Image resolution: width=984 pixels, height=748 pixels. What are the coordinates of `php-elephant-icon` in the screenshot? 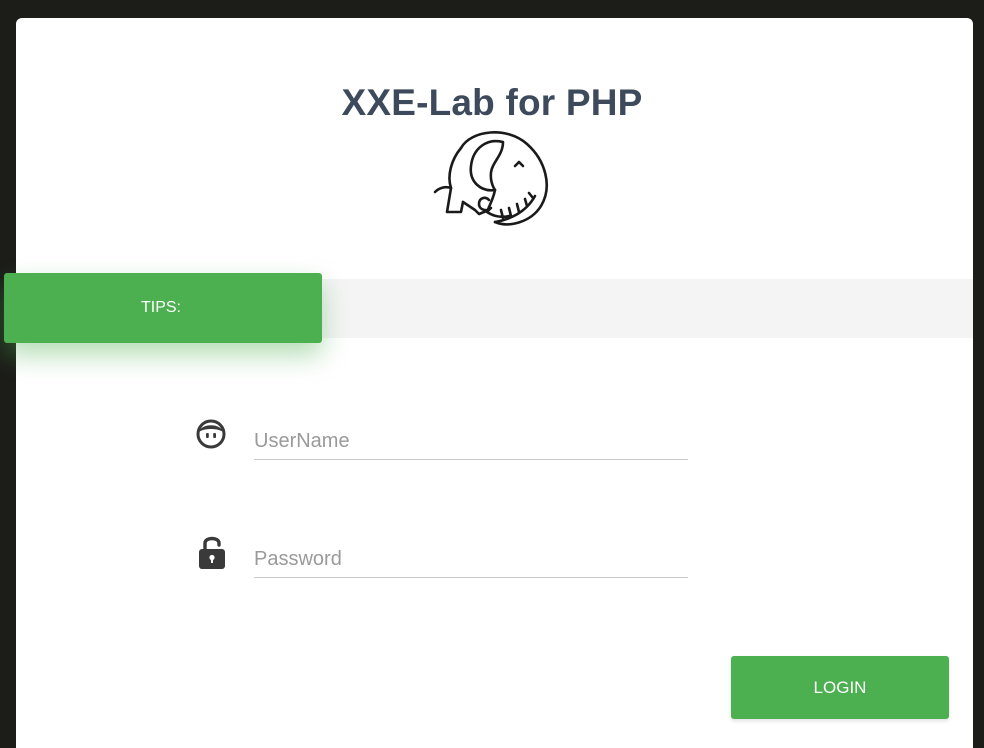 It's located at (490, 178).